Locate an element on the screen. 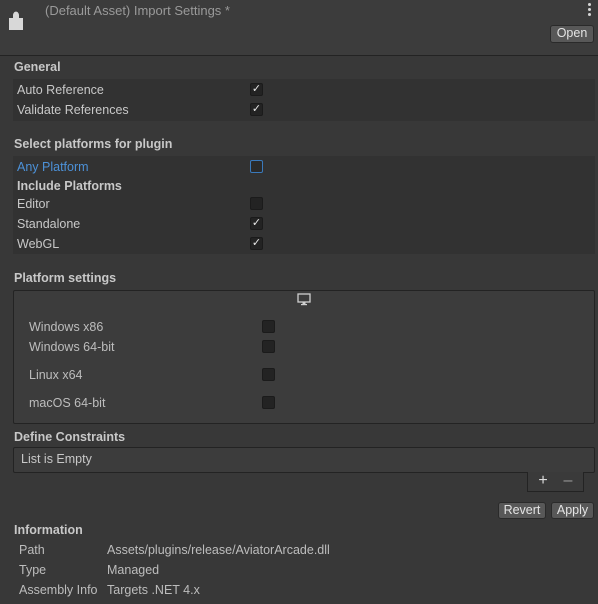 The height and width of the screenshot is (604, 598). macos-64-checkbox is located at coordinates (268, 402).